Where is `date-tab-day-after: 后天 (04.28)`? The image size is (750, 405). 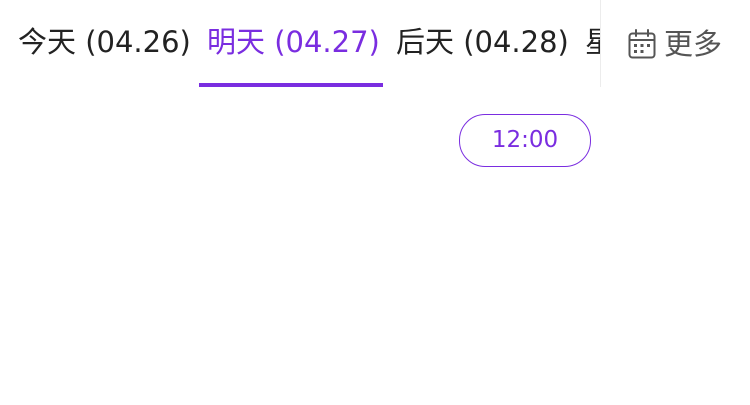
date-tab-day-after: 后天 (04.28) is located at coordinates (482, 43).